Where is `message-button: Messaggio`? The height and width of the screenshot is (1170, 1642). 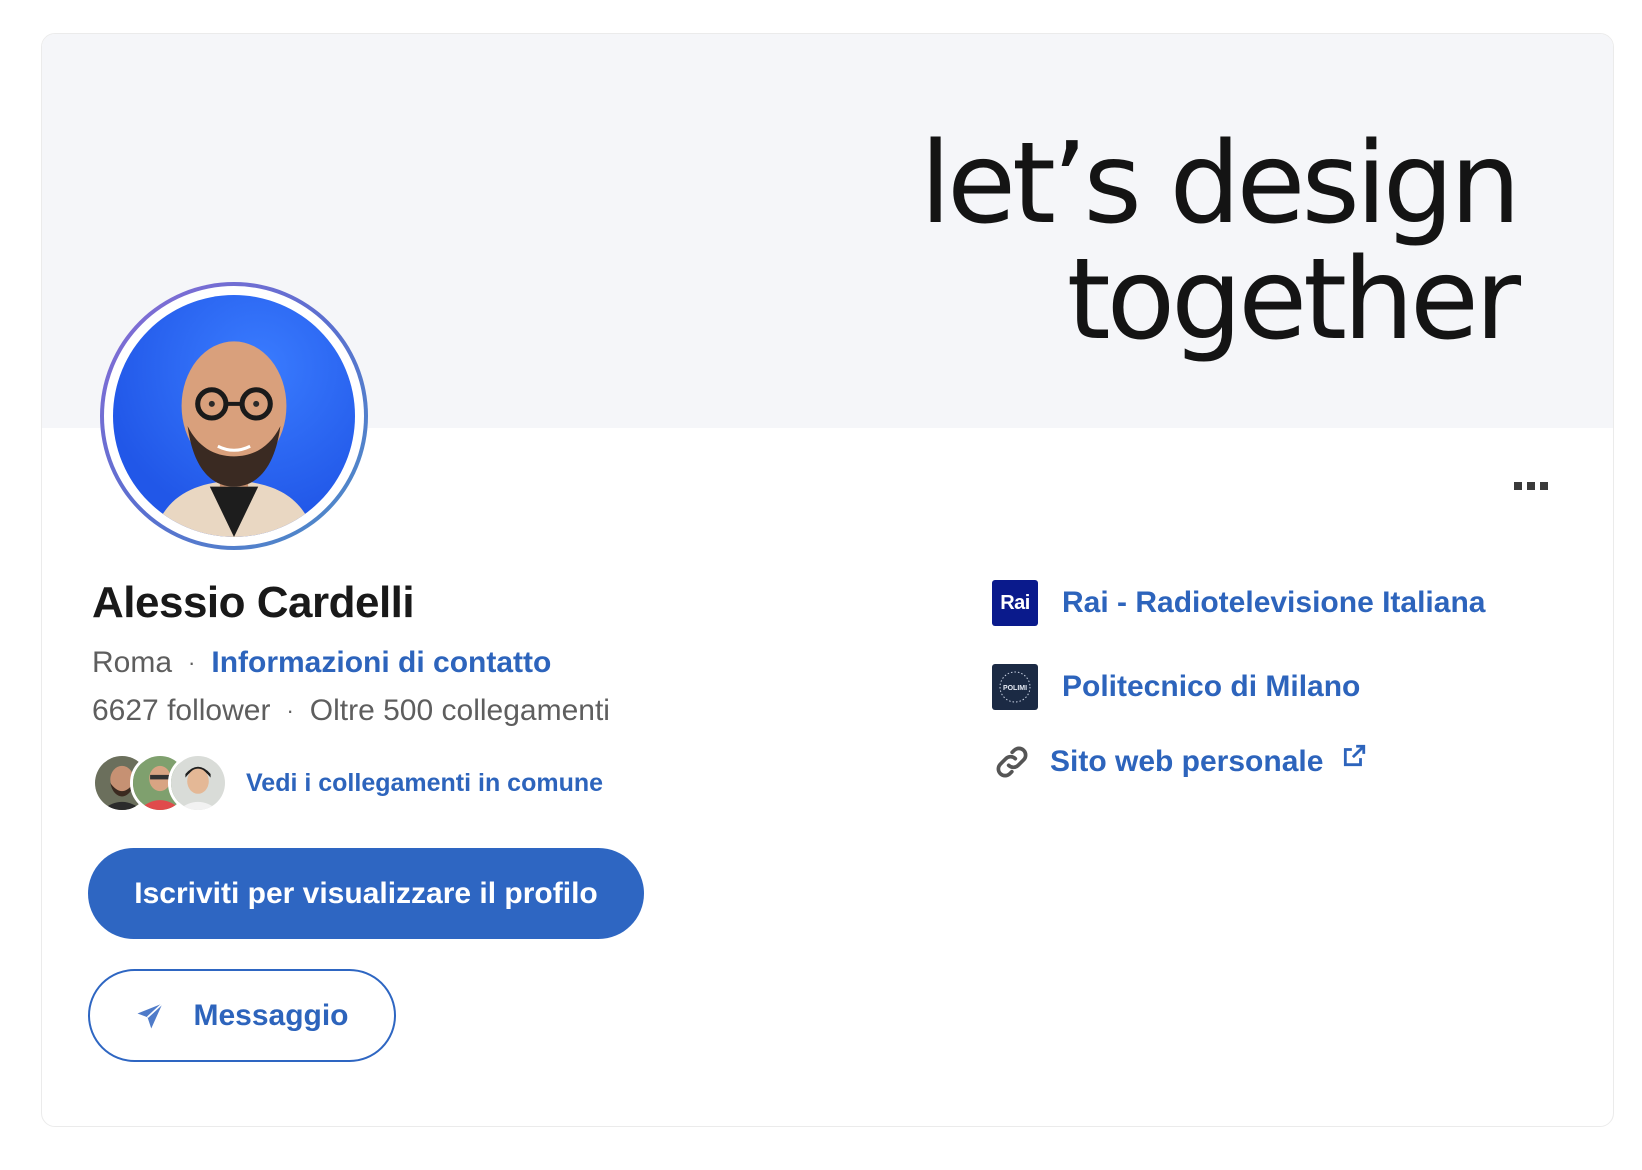 message-button: Messaggio is located at coordinates (242, 1015).